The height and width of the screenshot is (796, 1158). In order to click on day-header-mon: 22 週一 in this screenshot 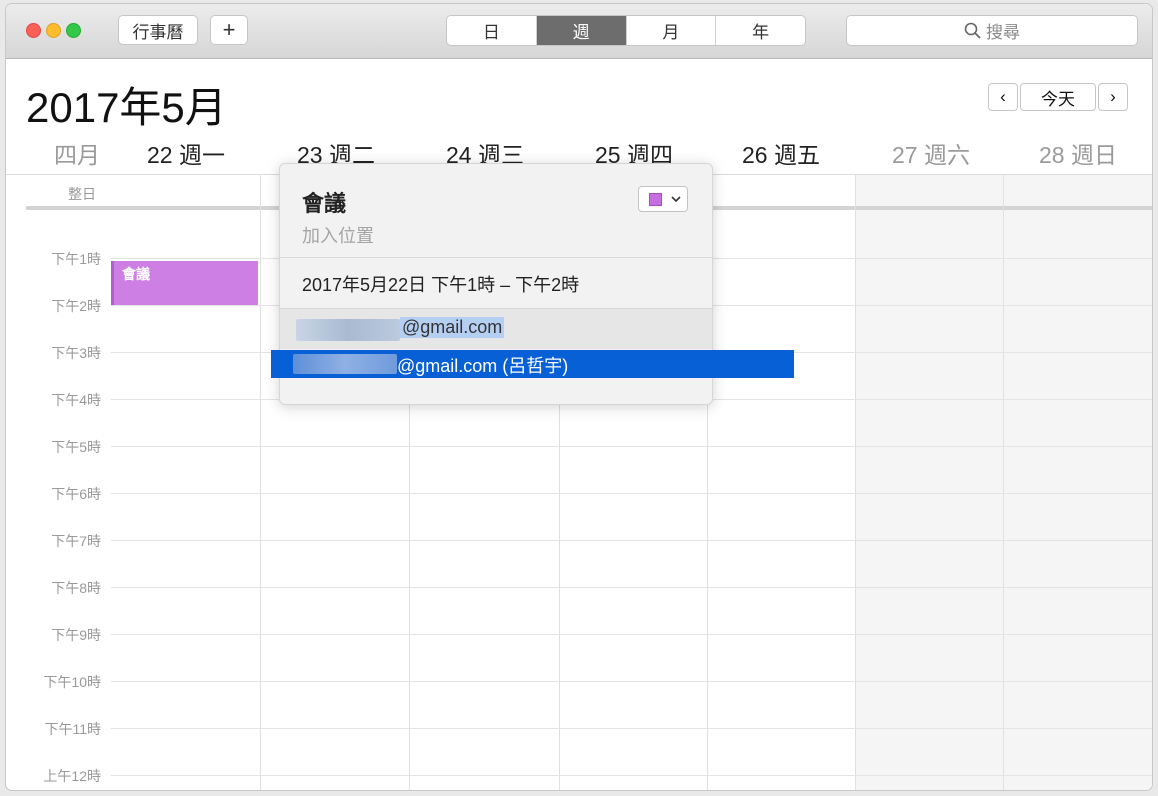, I will do `click(186, 153)`.